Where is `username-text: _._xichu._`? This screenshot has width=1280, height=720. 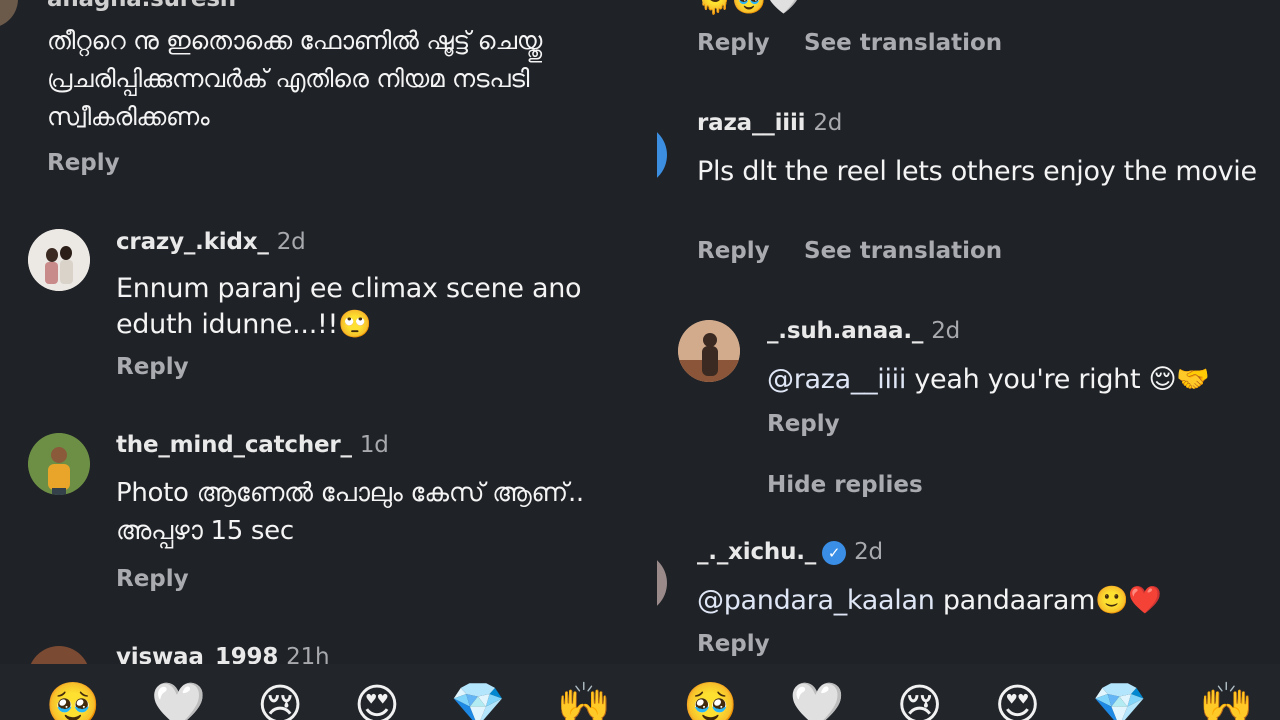
username-text: _._xichu._ is located at coordinates (756, 552).